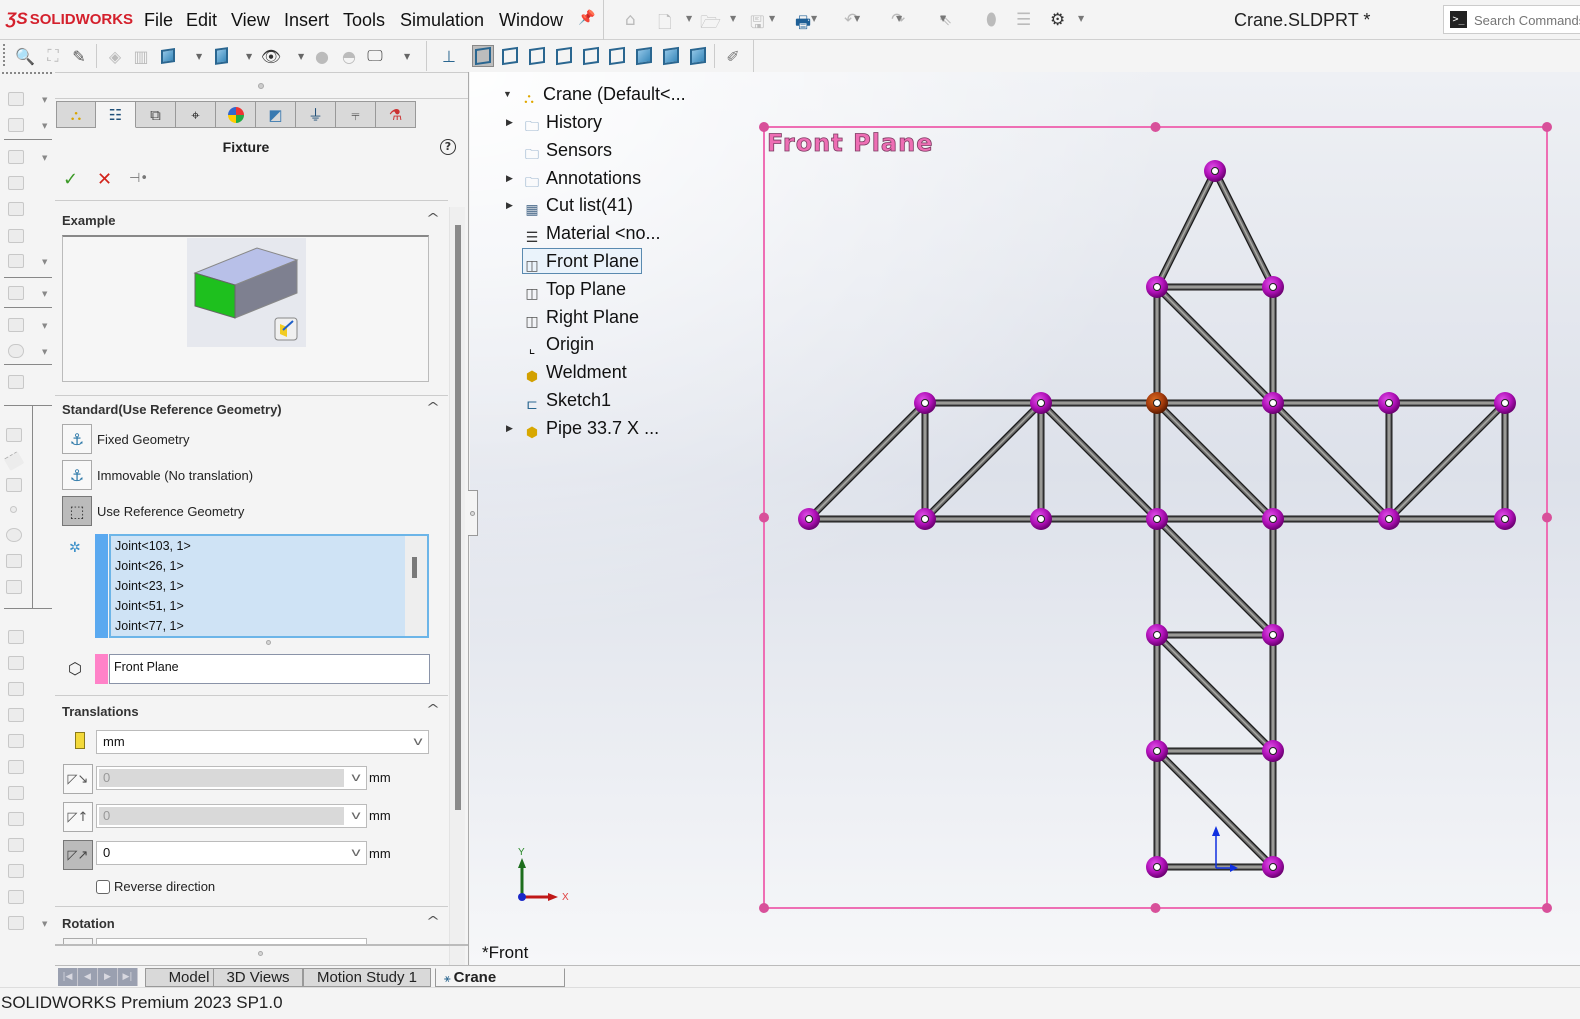 The width and height of the screenshot is (1580, 1019). Describe the element at coordinates (407, 56) in the screenshot. I see `view-settings-dropdown-icon: ▼` at that location.